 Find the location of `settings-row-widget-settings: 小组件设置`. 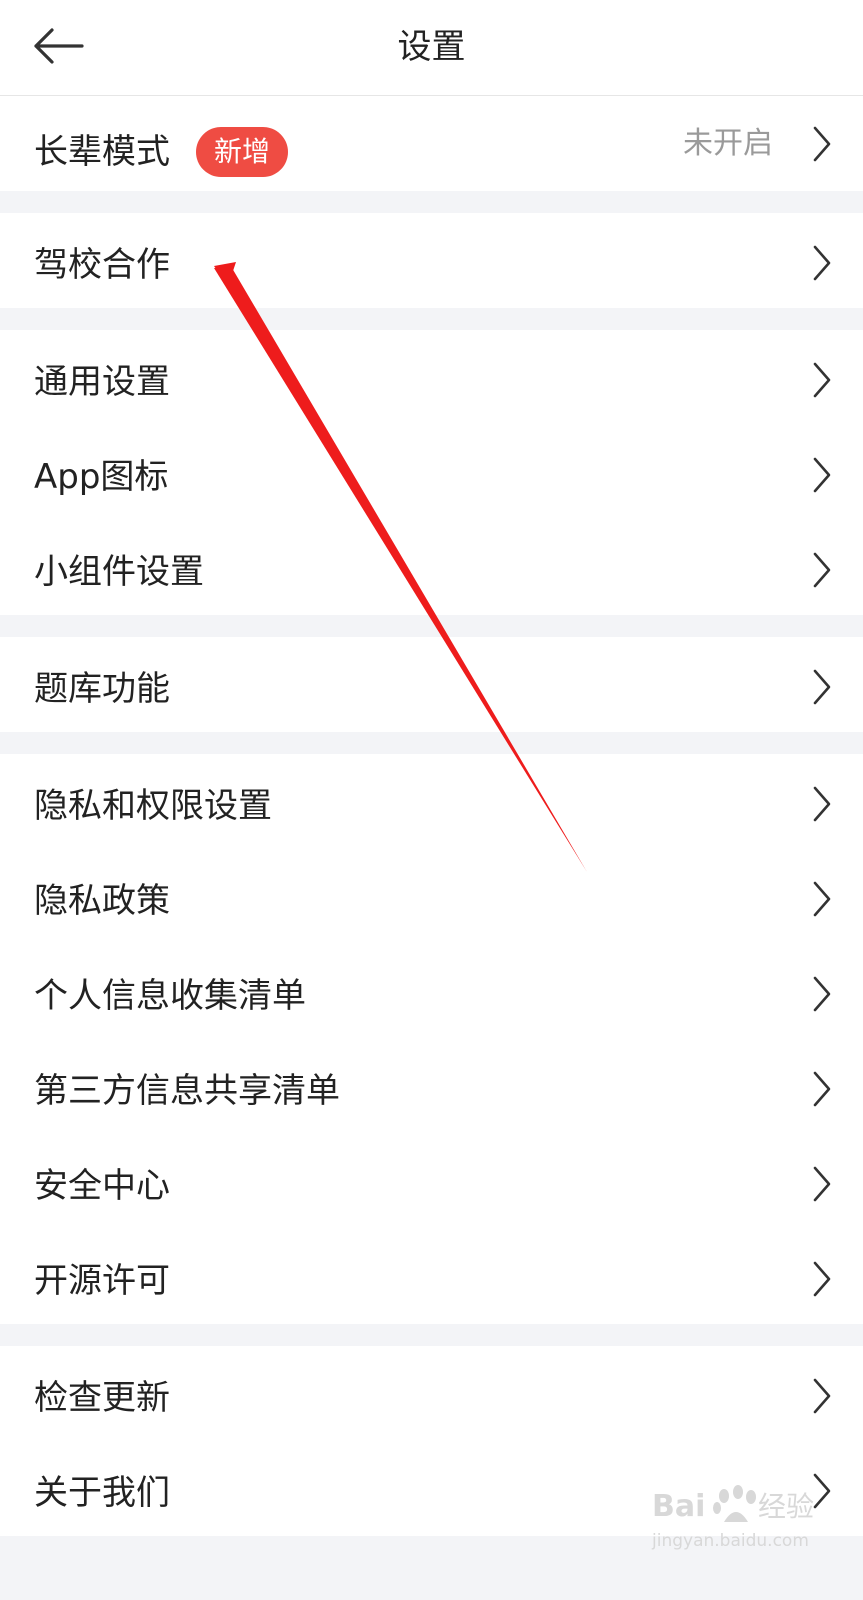

settings-row-widget-settings: 小组件设置 is located at coordinates (431, 567).